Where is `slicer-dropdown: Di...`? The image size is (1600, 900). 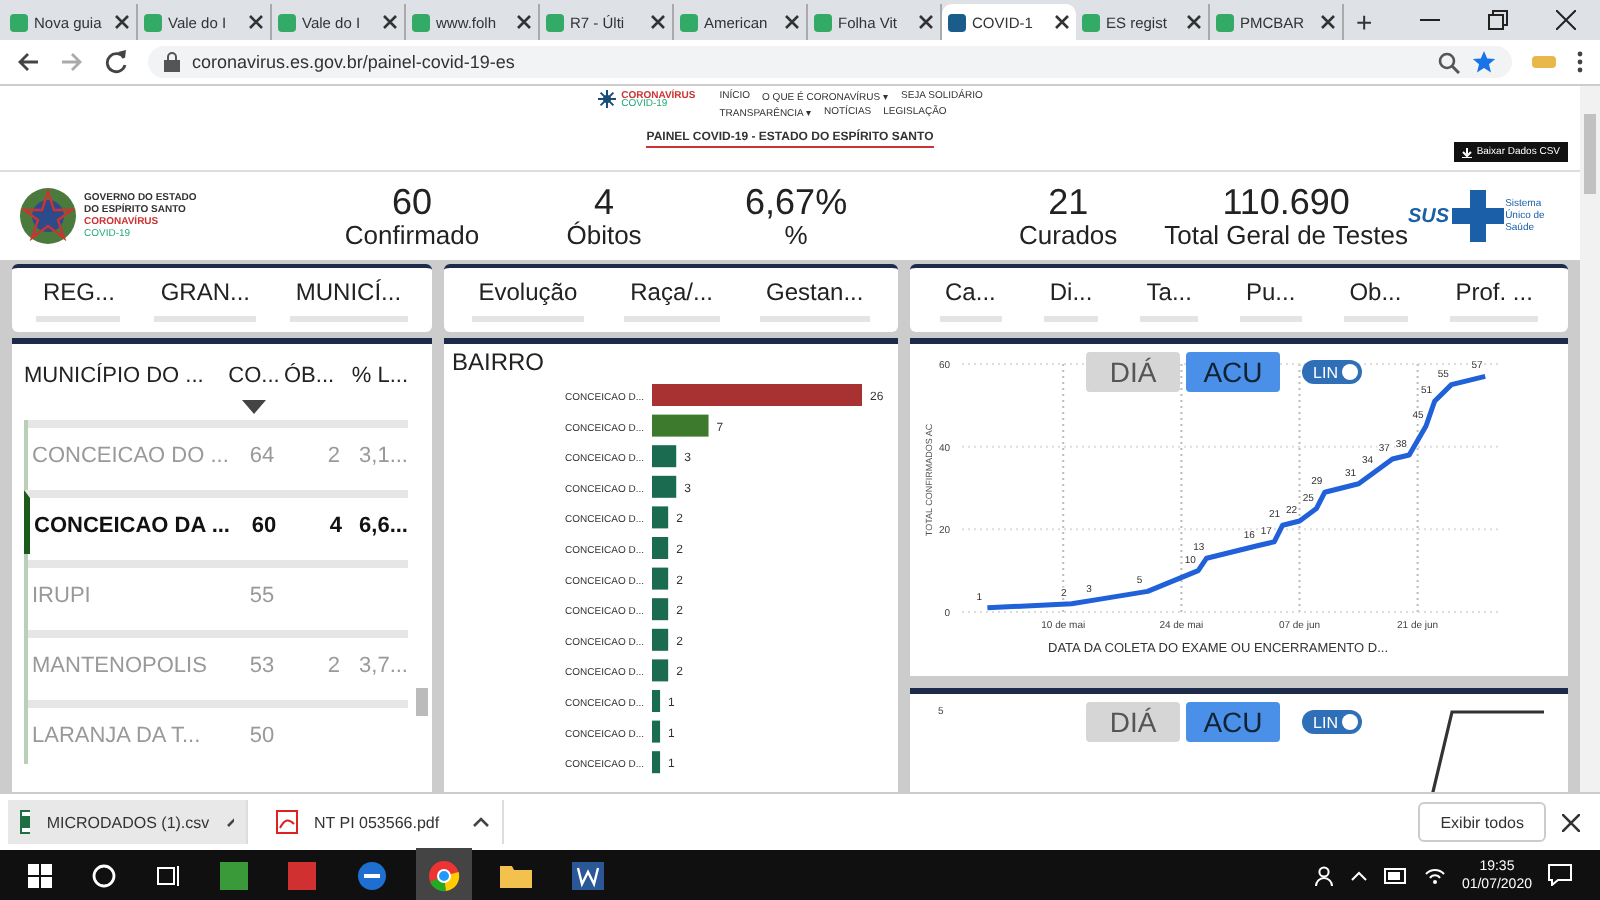 slicer-dropdown: Di... is located at coordinates (1071, 300).